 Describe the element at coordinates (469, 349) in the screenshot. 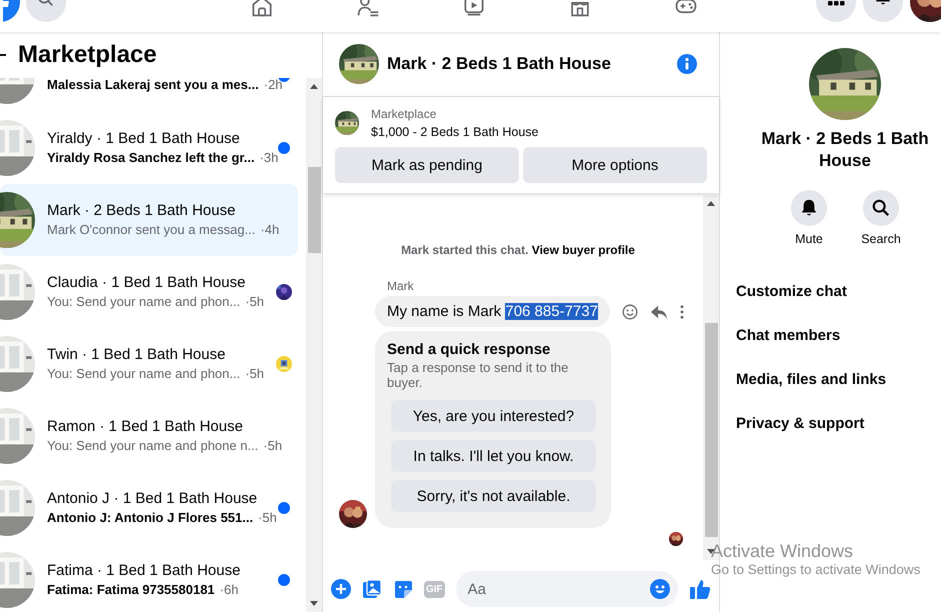

I see `card-title: Send a quick response` at that location.